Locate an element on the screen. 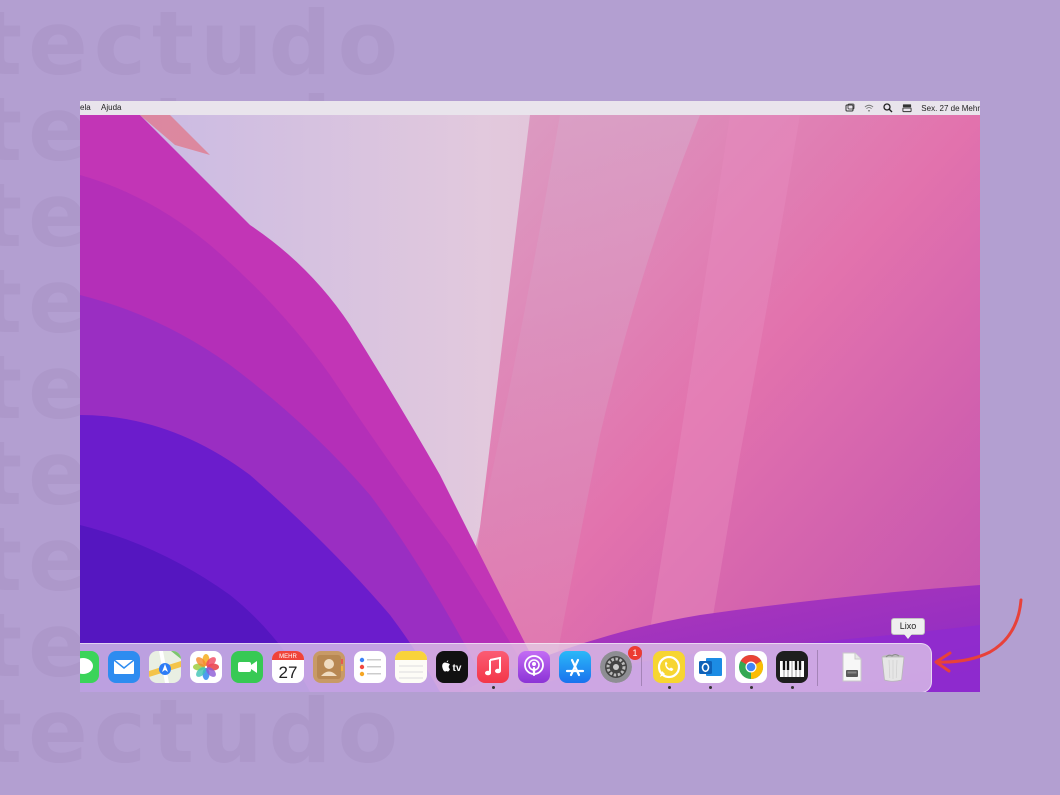  facetime-icon is located at coordinates (247, 667).